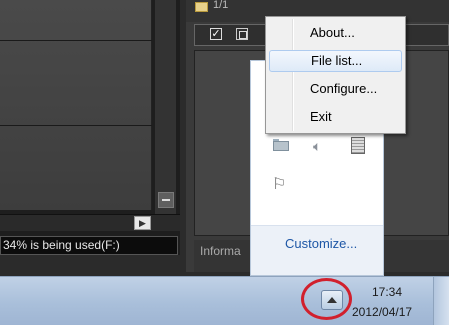 The image size is (449, 325). I want to click on highlight-ring, so click(326, 299).